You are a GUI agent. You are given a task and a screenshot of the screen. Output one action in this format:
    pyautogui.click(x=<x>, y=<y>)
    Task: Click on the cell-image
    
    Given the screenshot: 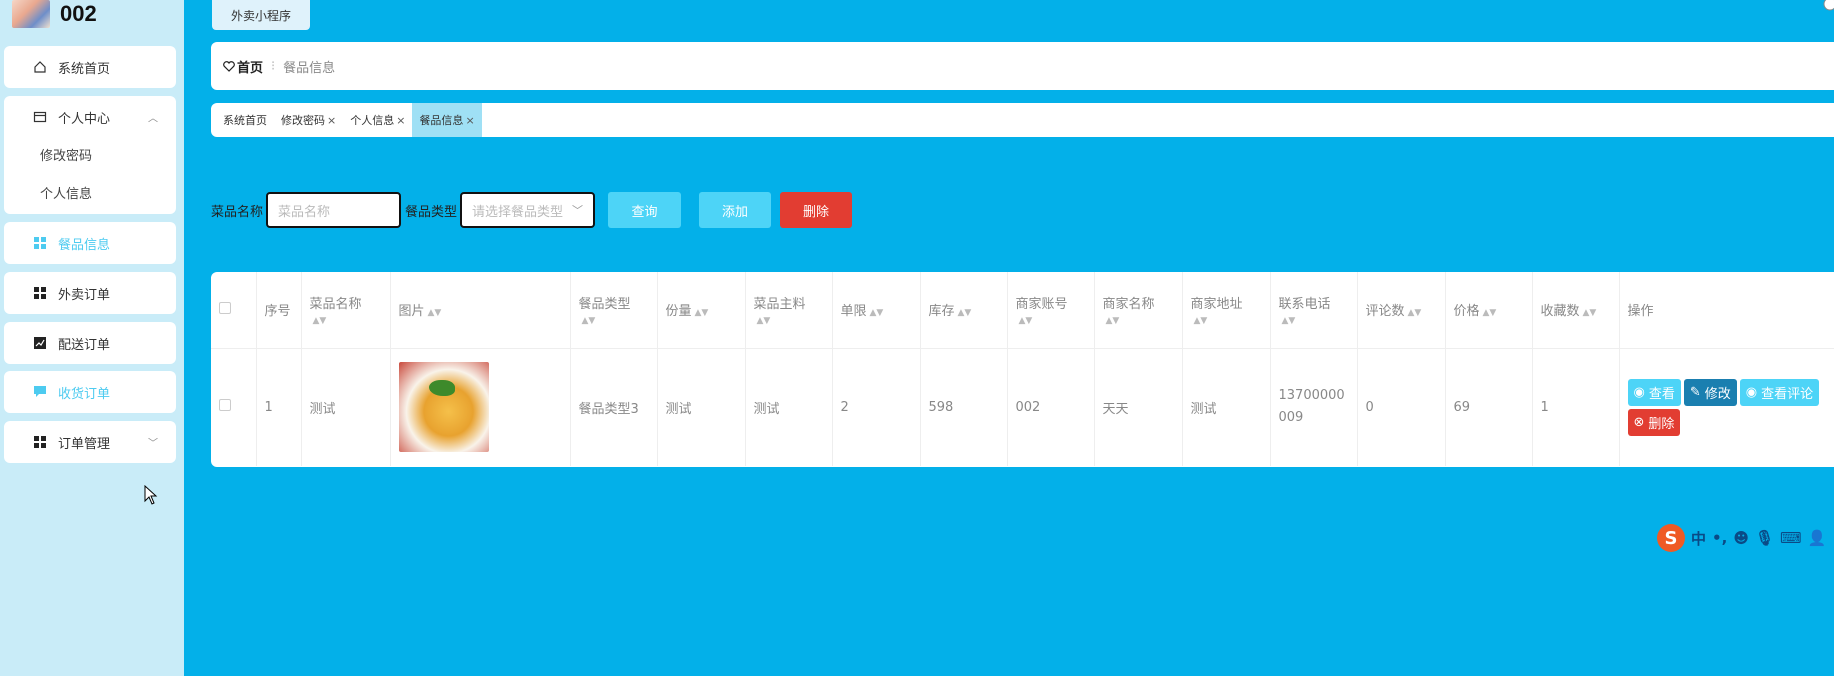 What is the action you would take?
    pyautogui.click(x=480, y=407)
    